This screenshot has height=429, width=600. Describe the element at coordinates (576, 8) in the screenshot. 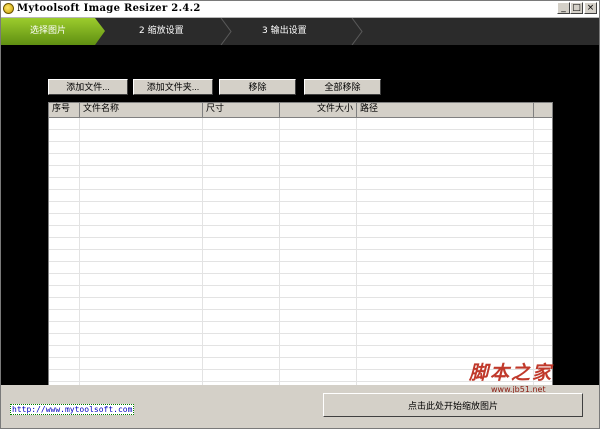

I see `maximize-button: □` at that location.